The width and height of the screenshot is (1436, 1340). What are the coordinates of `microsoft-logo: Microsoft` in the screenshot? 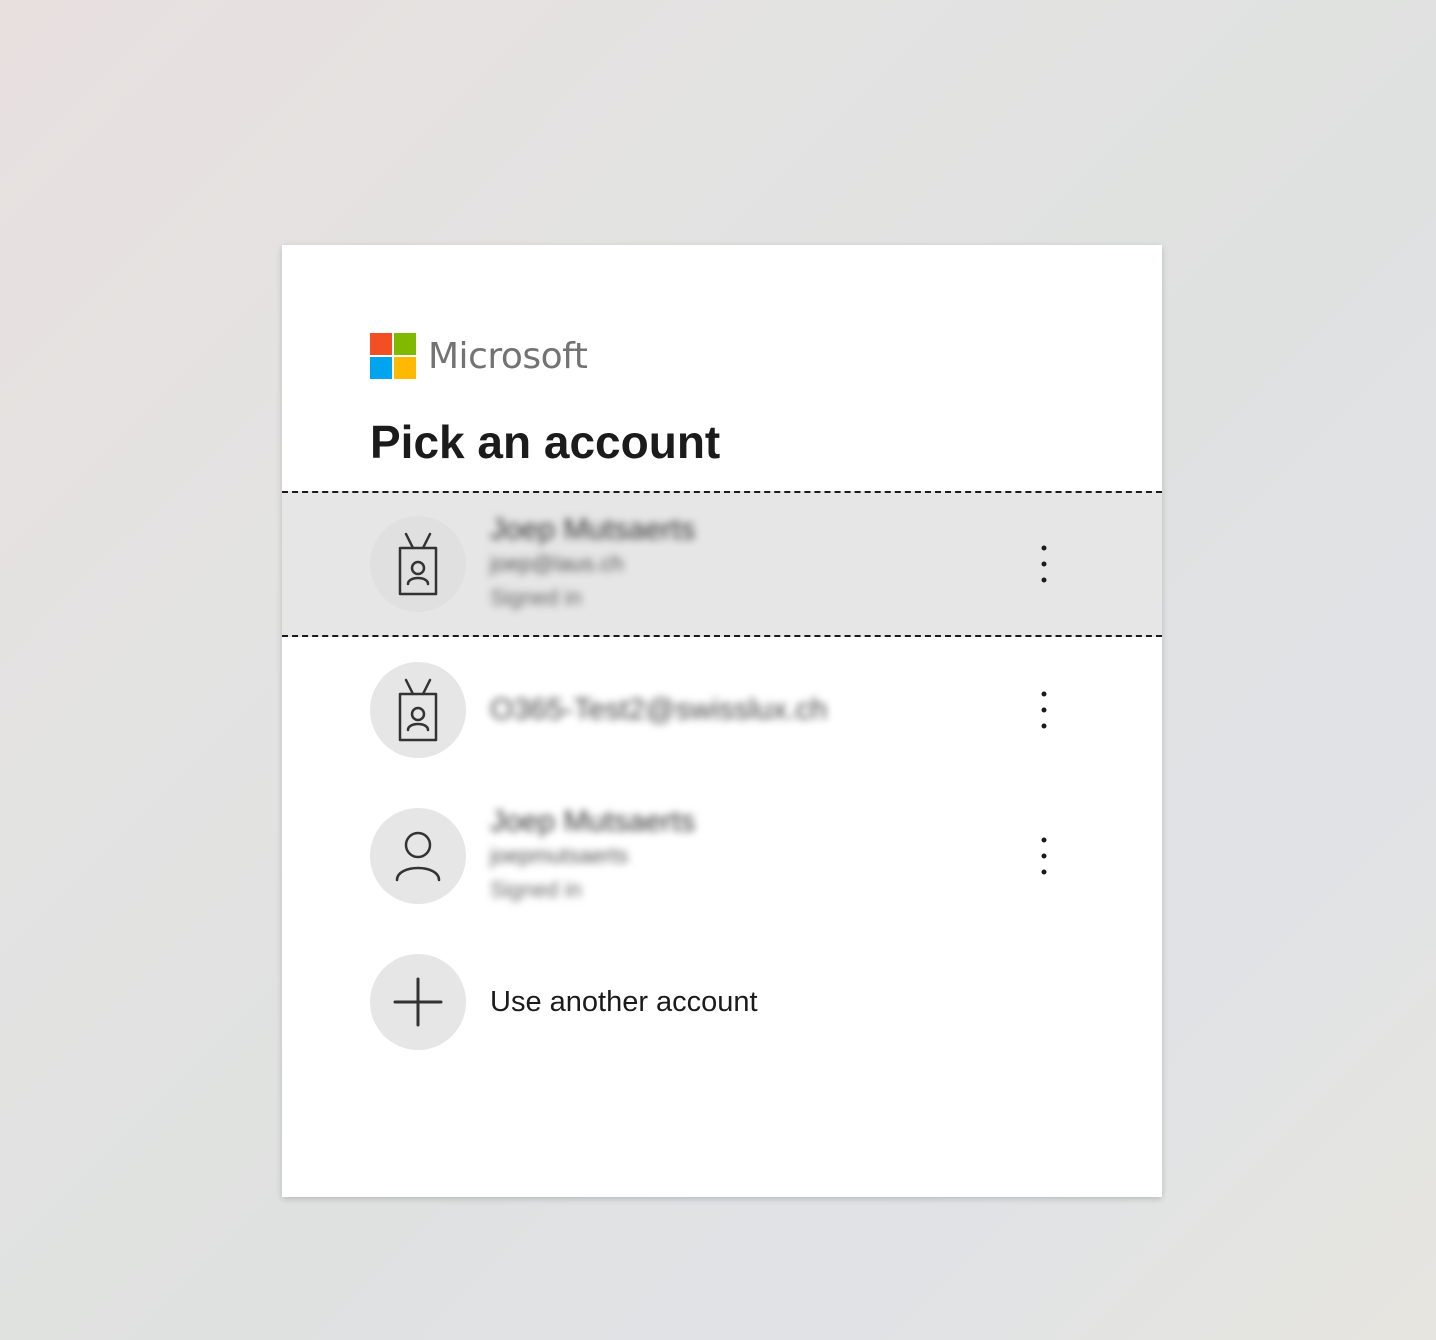 It's located at (479, 356).